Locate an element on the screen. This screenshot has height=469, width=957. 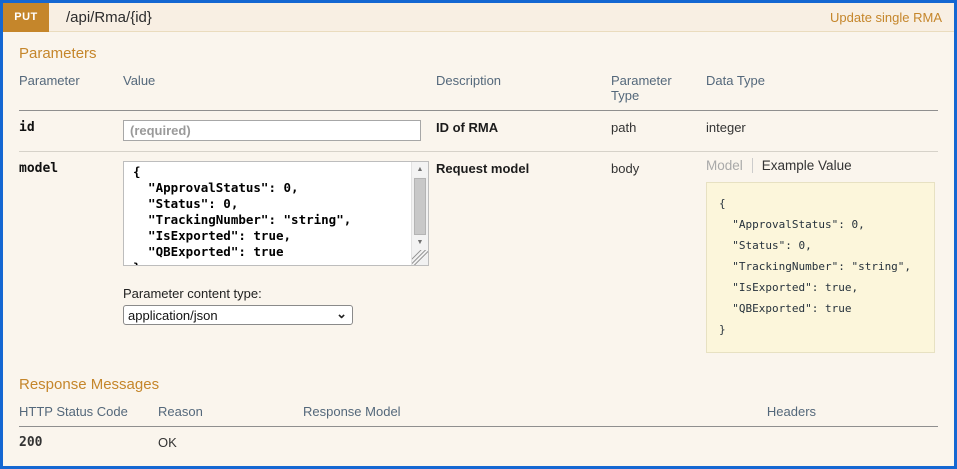
param-description-id: ID of RMA is located at coordinates (467, 127).